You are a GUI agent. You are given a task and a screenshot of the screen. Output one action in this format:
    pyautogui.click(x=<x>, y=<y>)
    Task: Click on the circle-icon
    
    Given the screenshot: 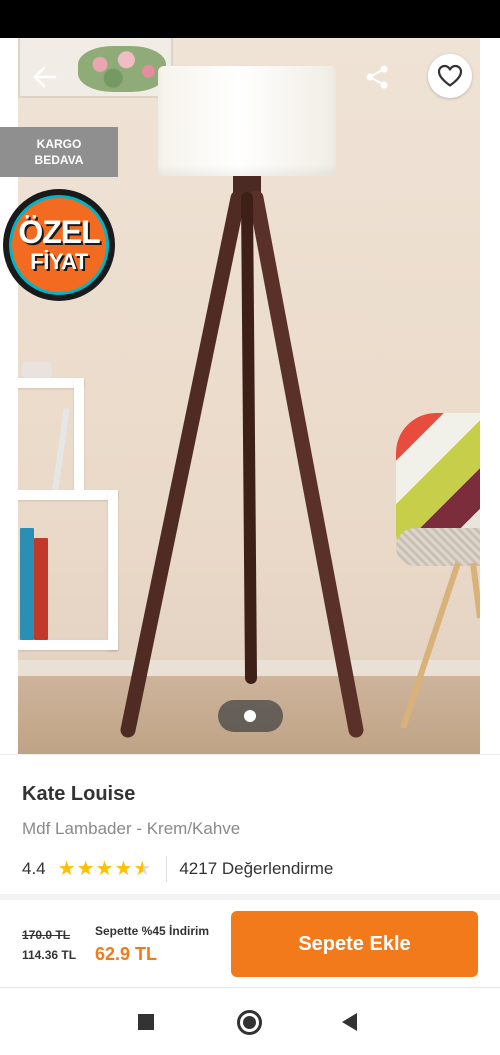 What is the action you would take?
    pyautogui.click(x=249, y=1022)
    